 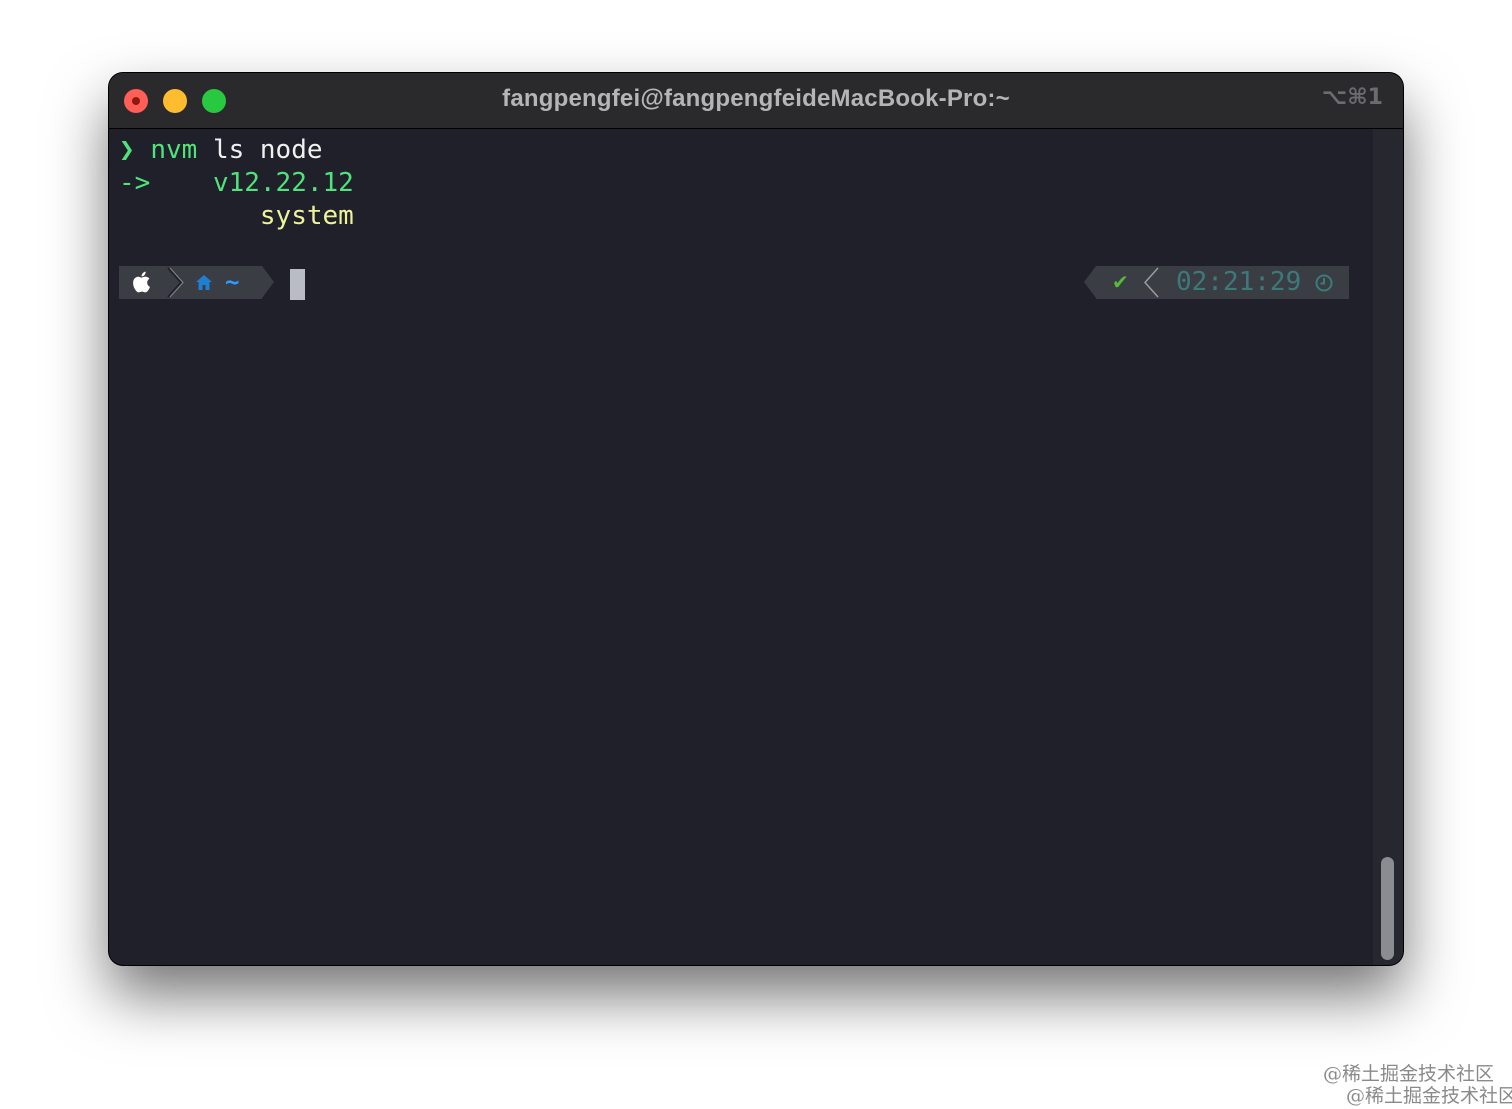 What do you see at coordinates (232, 282) in the screenshot?
I see `current-directory: ~` at bounding box center [232, 282].